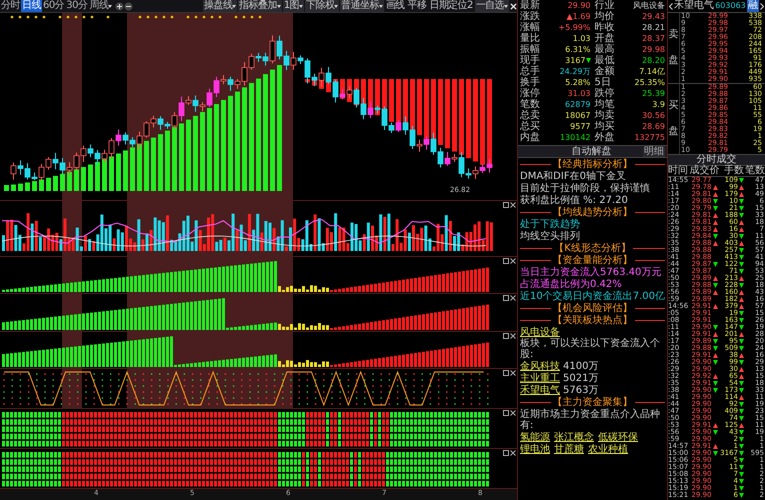 This screenshot has width=765, height=500. I want to click on section-heading: 【机会风险评估】, so click(592, 308).